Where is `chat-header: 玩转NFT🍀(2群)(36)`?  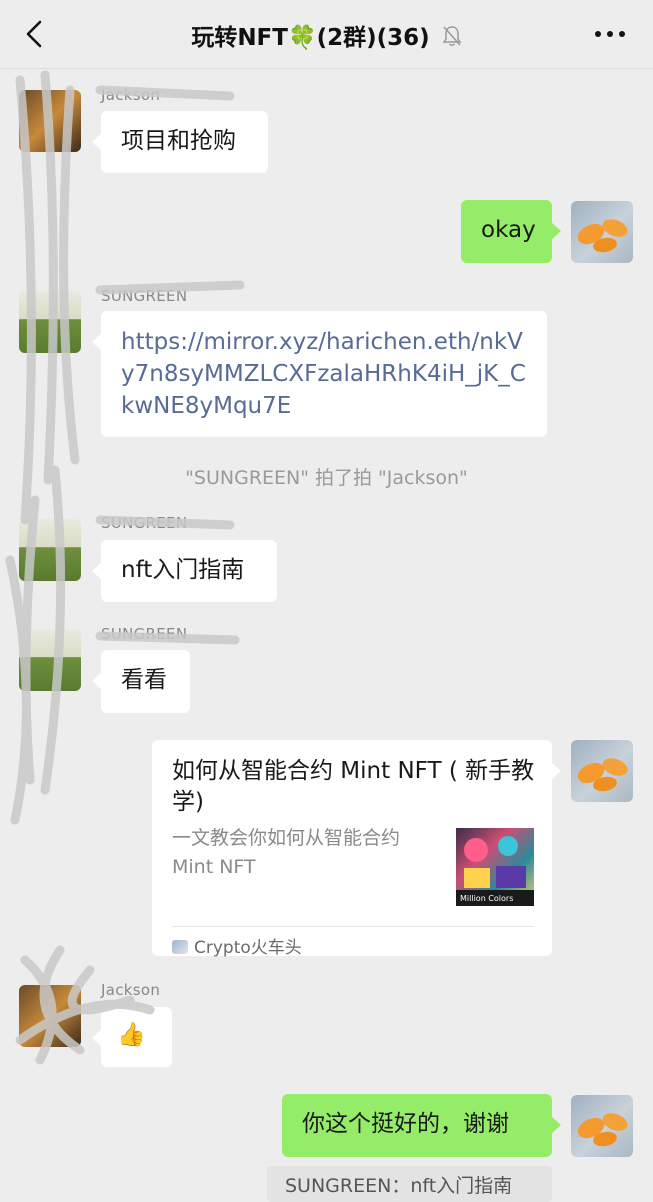
chat-header: 玩转NFT🍀(2群)(36) is located at coordinates (326, 34).